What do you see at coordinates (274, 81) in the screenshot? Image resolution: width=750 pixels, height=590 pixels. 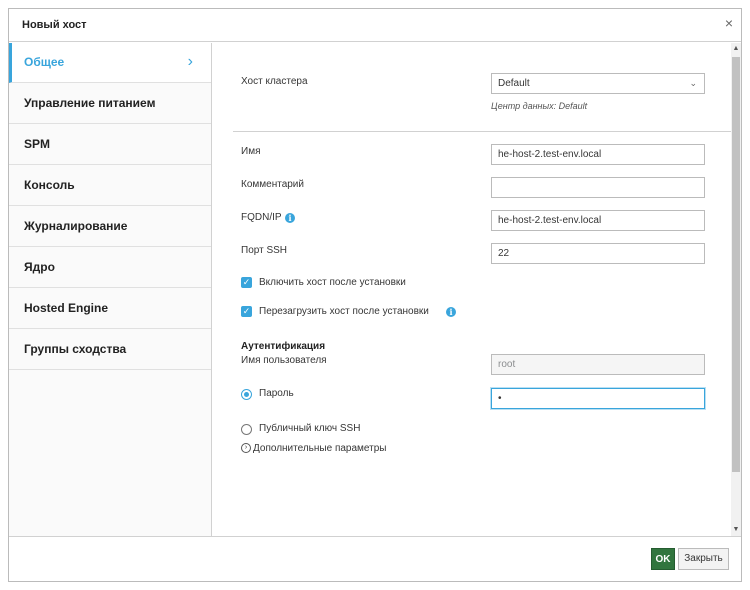 I see `cluster-label: Хост кластера` at bounding box center [274, 81].